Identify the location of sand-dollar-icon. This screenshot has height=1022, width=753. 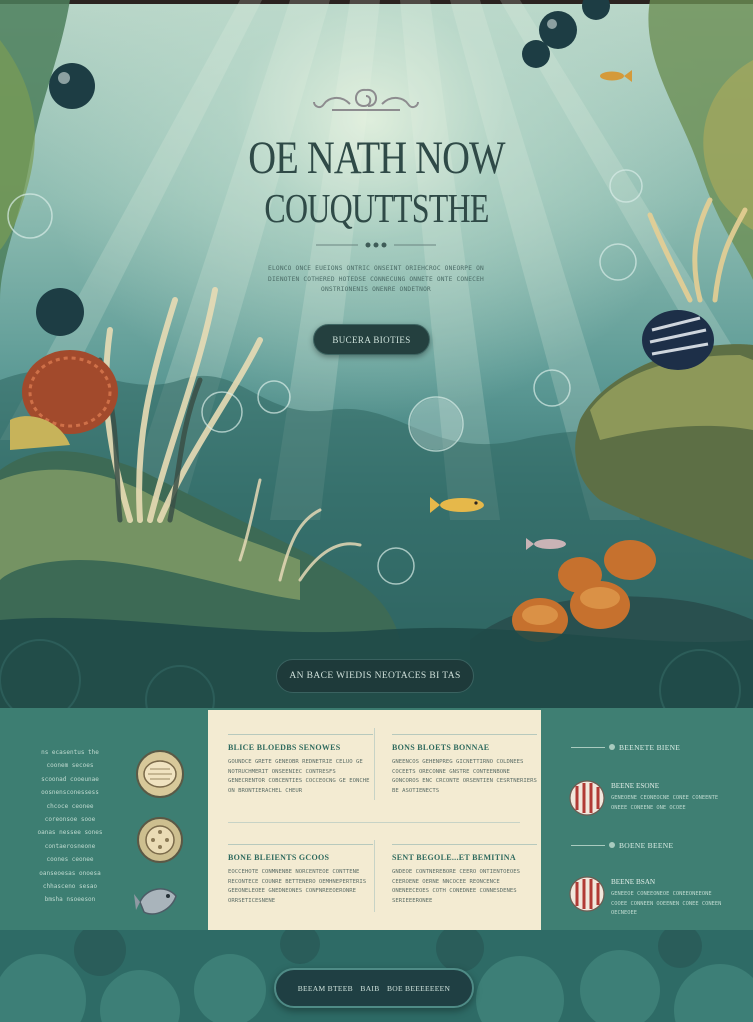
(160, 840).